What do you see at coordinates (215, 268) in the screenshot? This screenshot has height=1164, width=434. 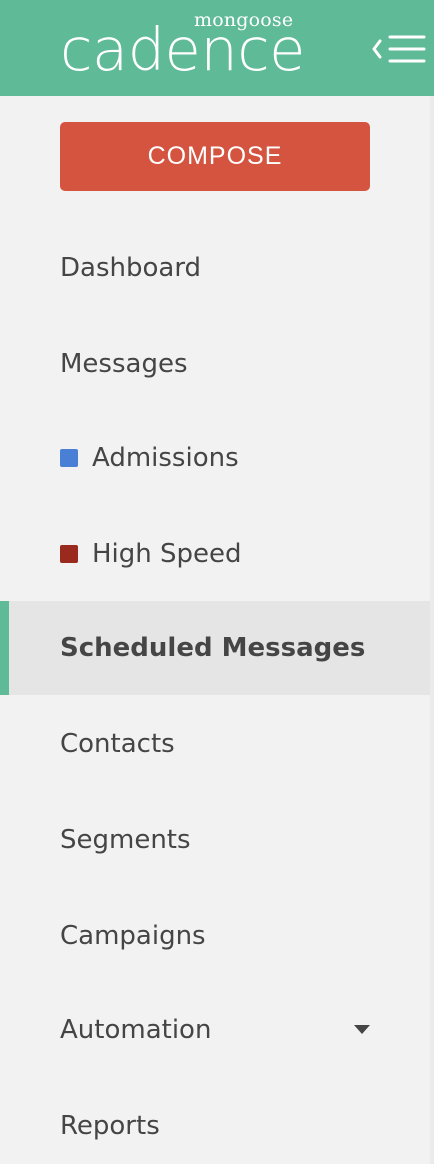 I see `nav-item-dashboard: Dashboard` at bounding box center [215, 268].